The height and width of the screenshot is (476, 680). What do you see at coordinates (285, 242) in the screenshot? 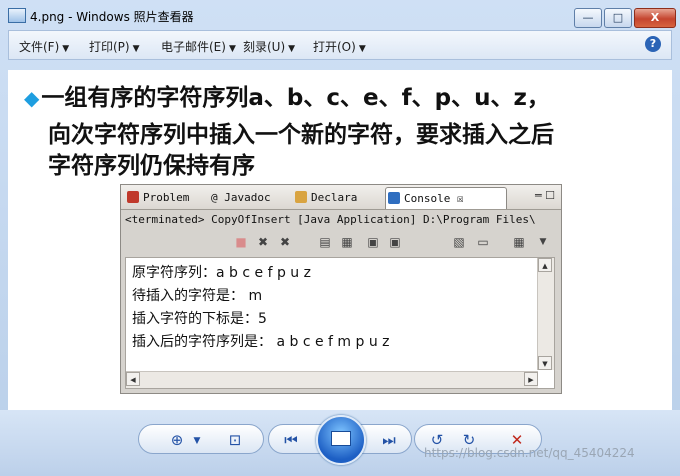
I see `remove-all-icon: ✖` at bounding box center [285, 242].